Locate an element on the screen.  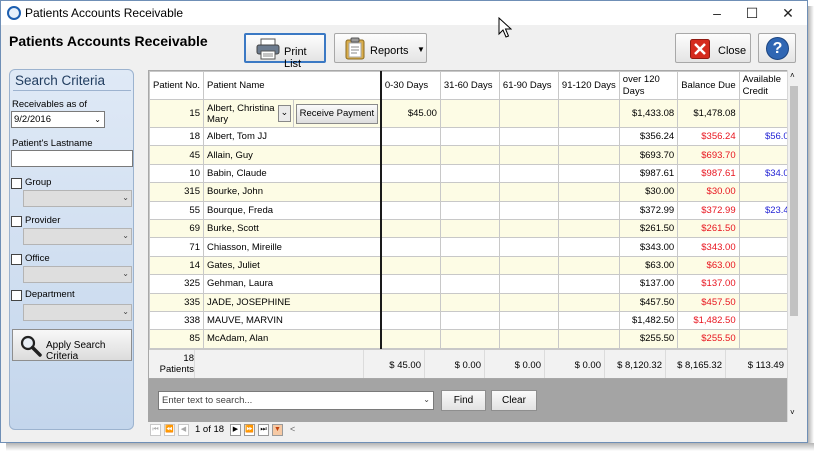
patient-name-cell: Albert, Christina Mary ⌄ is located at coordinates (248, 113).